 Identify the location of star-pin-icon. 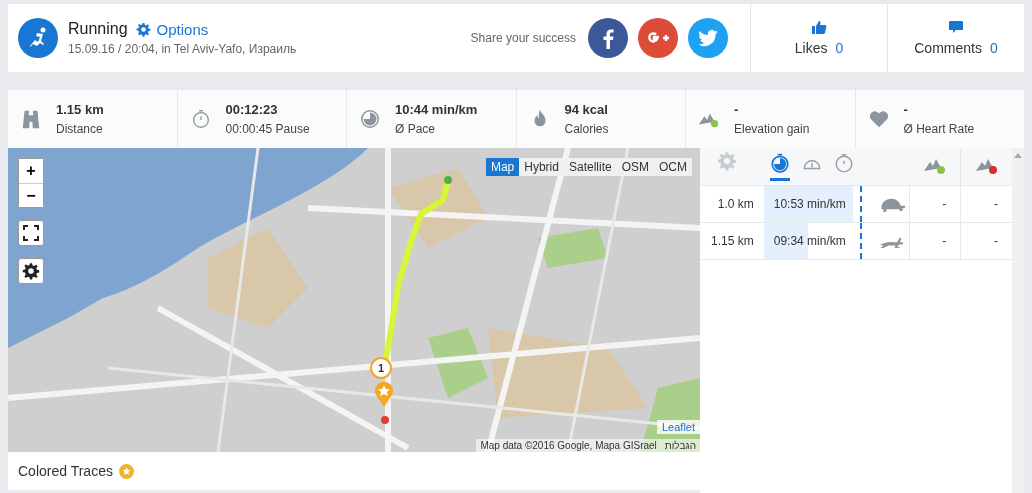
(384, 394).